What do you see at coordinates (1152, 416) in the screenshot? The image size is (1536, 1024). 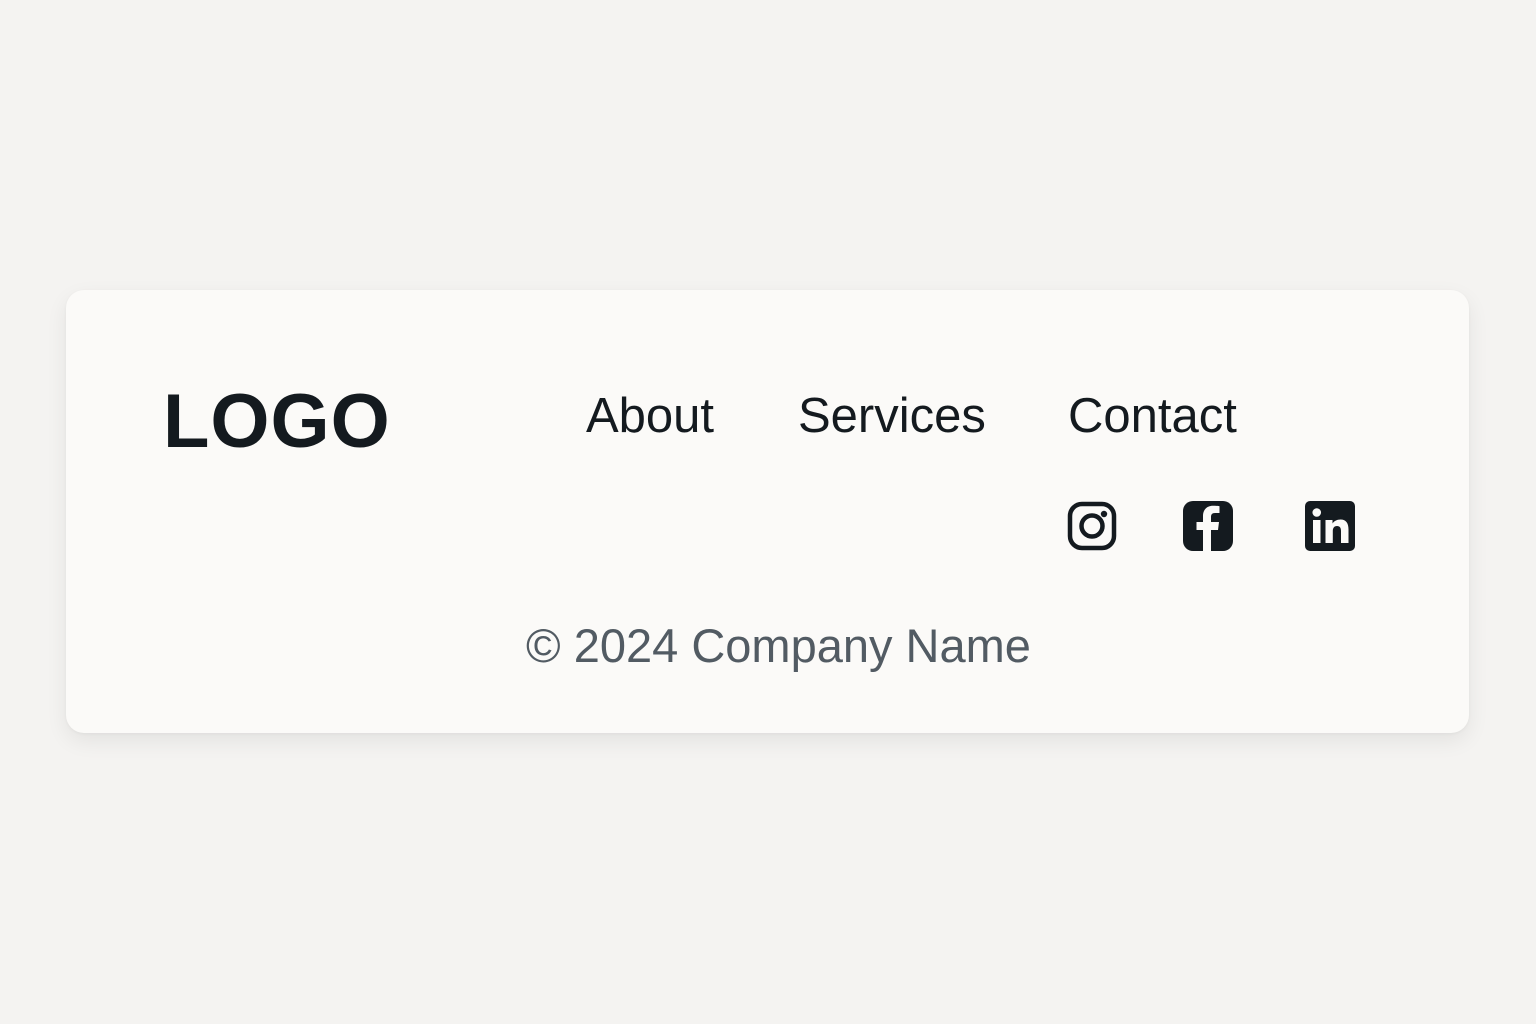 I see `nav-link-contact: Contact` at bounding box center [1152, 416].